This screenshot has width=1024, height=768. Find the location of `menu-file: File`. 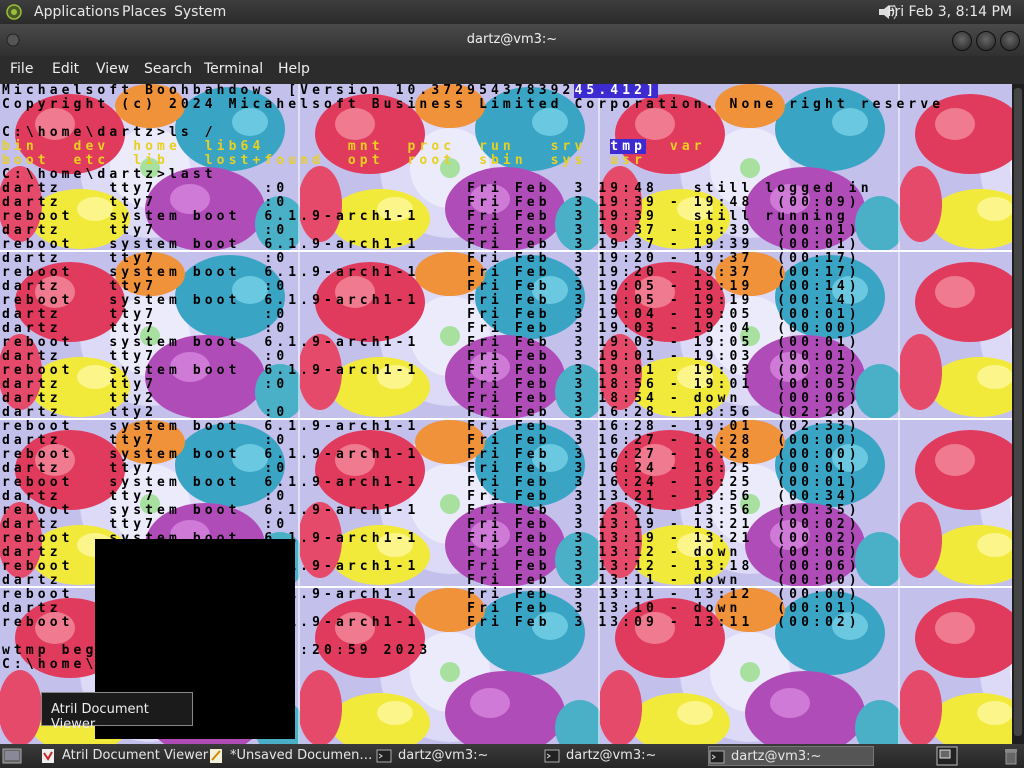

menu-file: File is located at coordinates (21, 69).